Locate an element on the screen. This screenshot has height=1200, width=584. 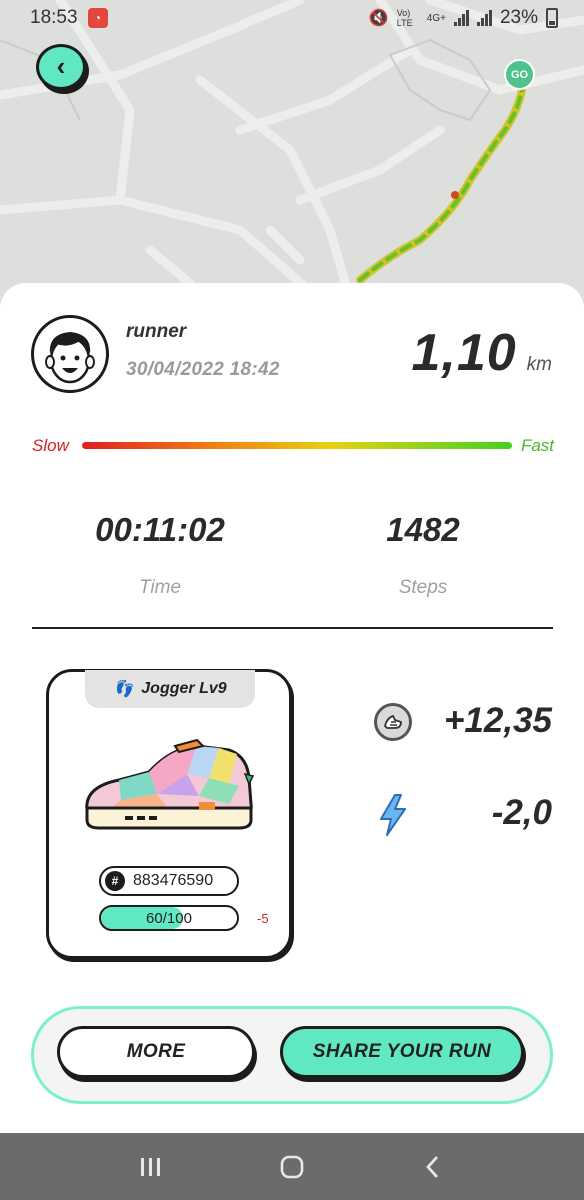
speed-gradient-bar is located at coordinates (297, 445).